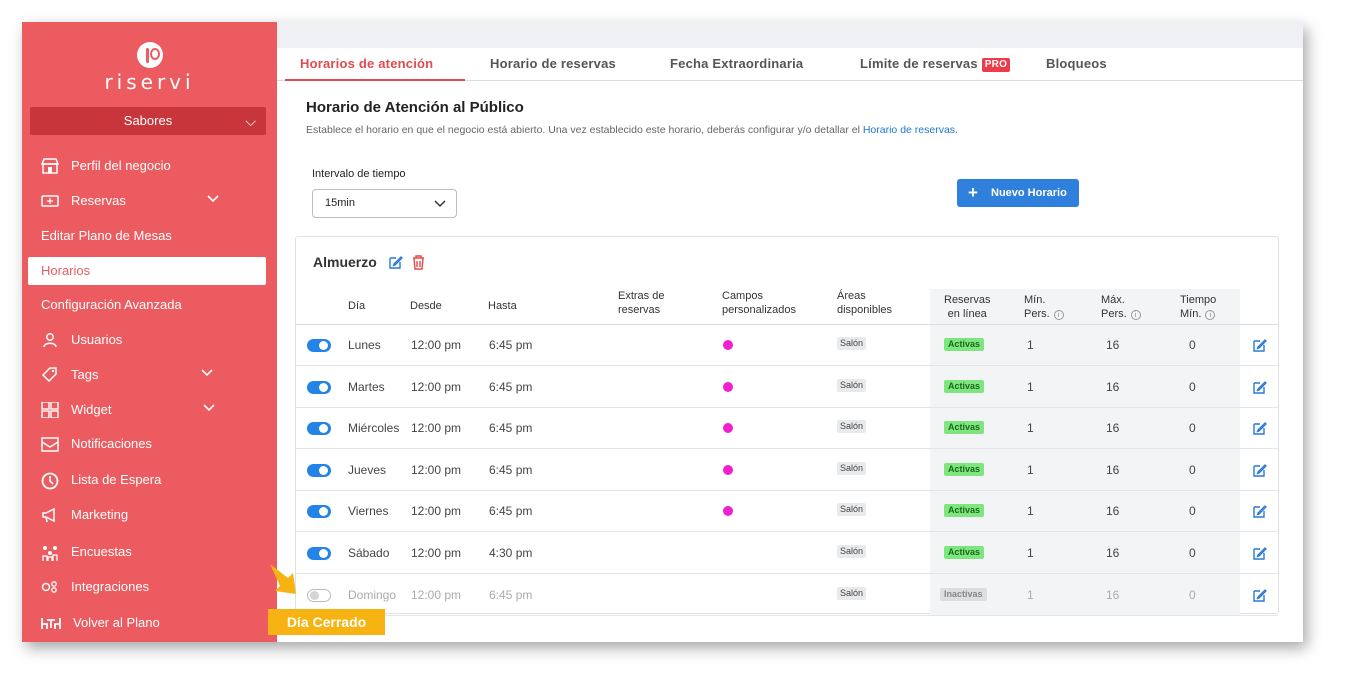 This screenshot has width=1345, height=685. Describe the element at coordinates (326, 622) in the screenshot. I see `closed-day-callout: Día Cerrado` at that location.